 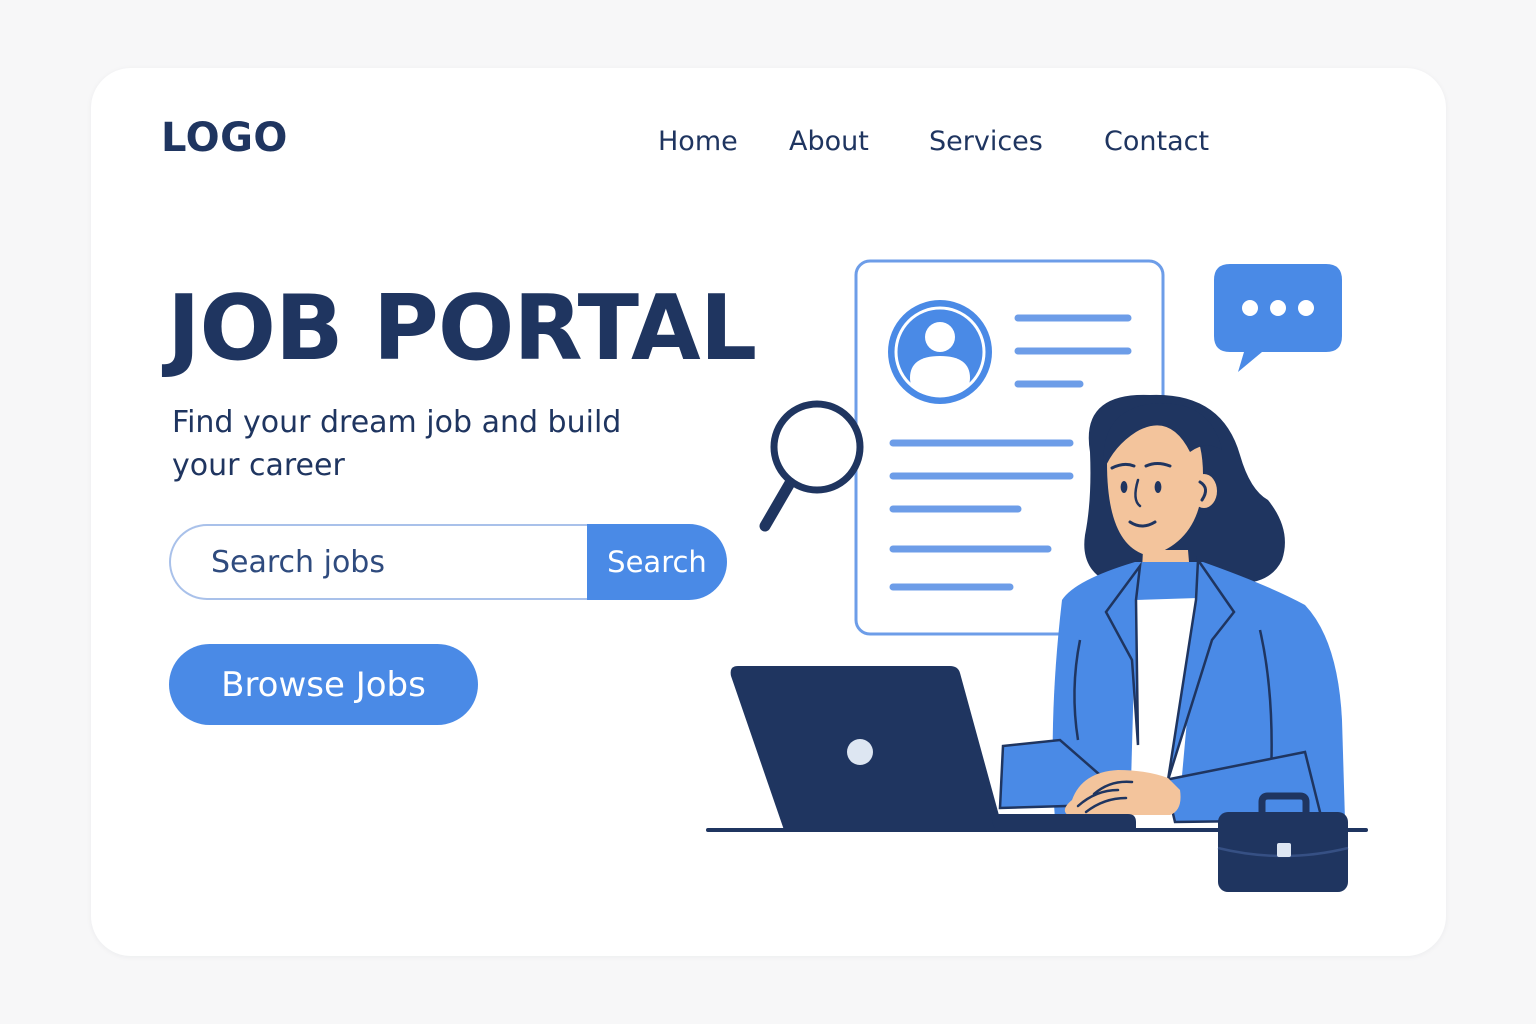 What do you see at coordinates (811, 466) in the screenshot?
I see `magnifier-icon` at bounding box center [811, 466].